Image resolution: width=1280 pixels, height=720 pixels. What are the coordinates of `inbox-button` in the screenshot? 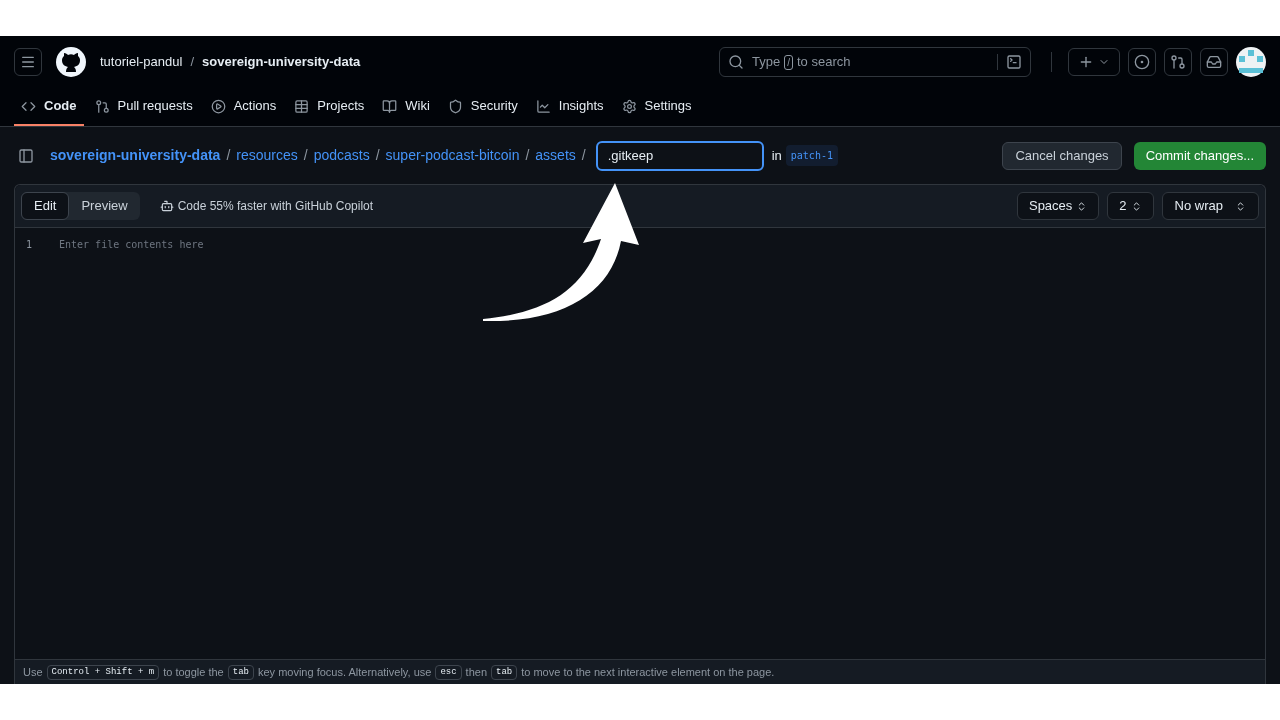 It's located at (1214, 62).